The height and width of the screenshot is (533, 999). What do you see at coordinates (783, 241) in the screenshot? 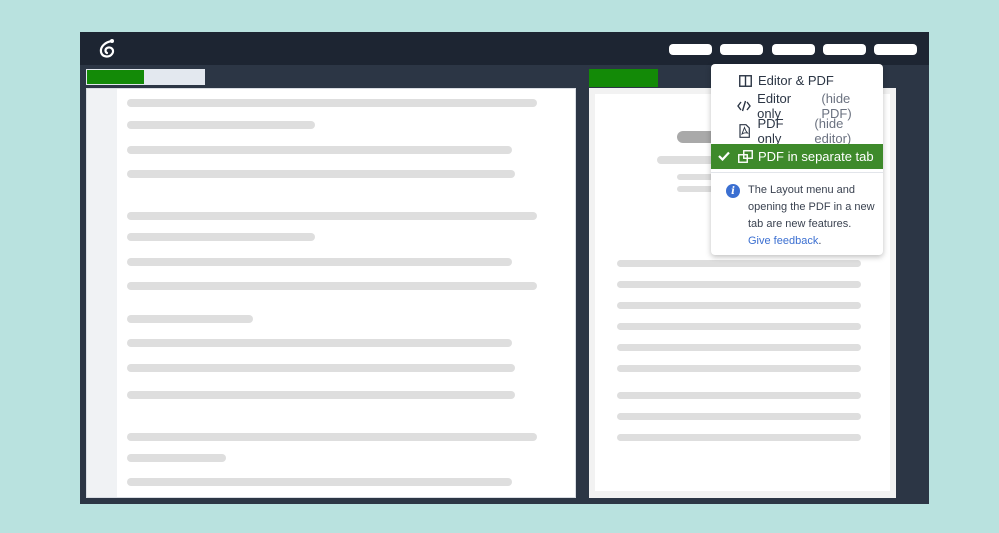
I see `give-feedback-link: Give feedback` at bounding box center [783, 241].